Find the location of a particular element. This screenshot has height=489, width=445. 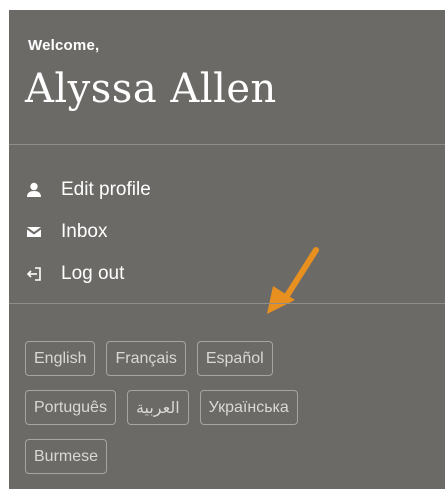

log-out-label: Log out is located at coordinates (93, 273).